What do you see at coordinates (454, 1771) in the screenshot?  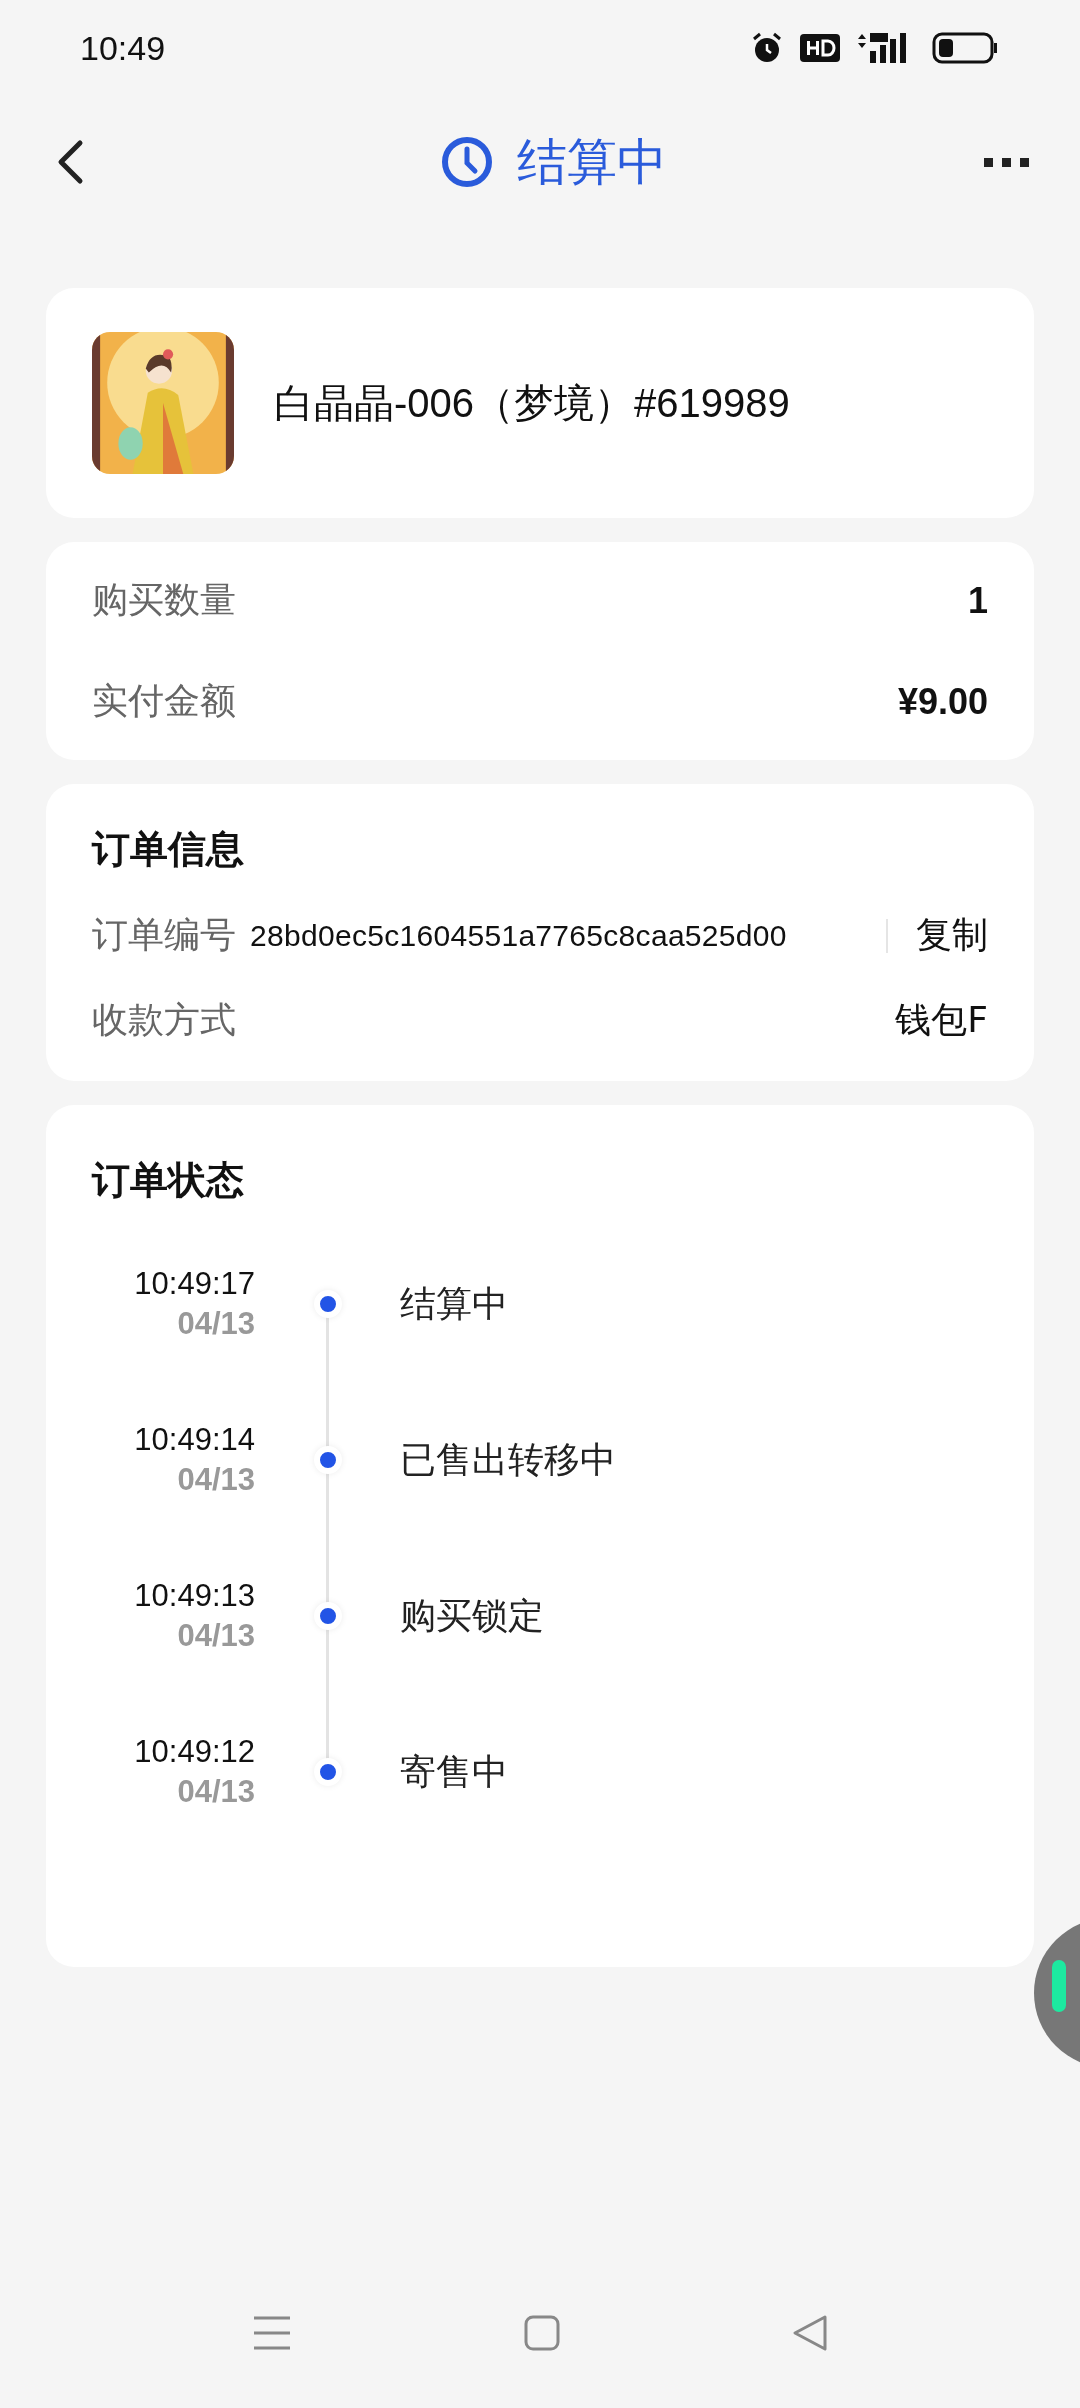 I see `event-status: 寄售中` at bounding box center [454, 1771].